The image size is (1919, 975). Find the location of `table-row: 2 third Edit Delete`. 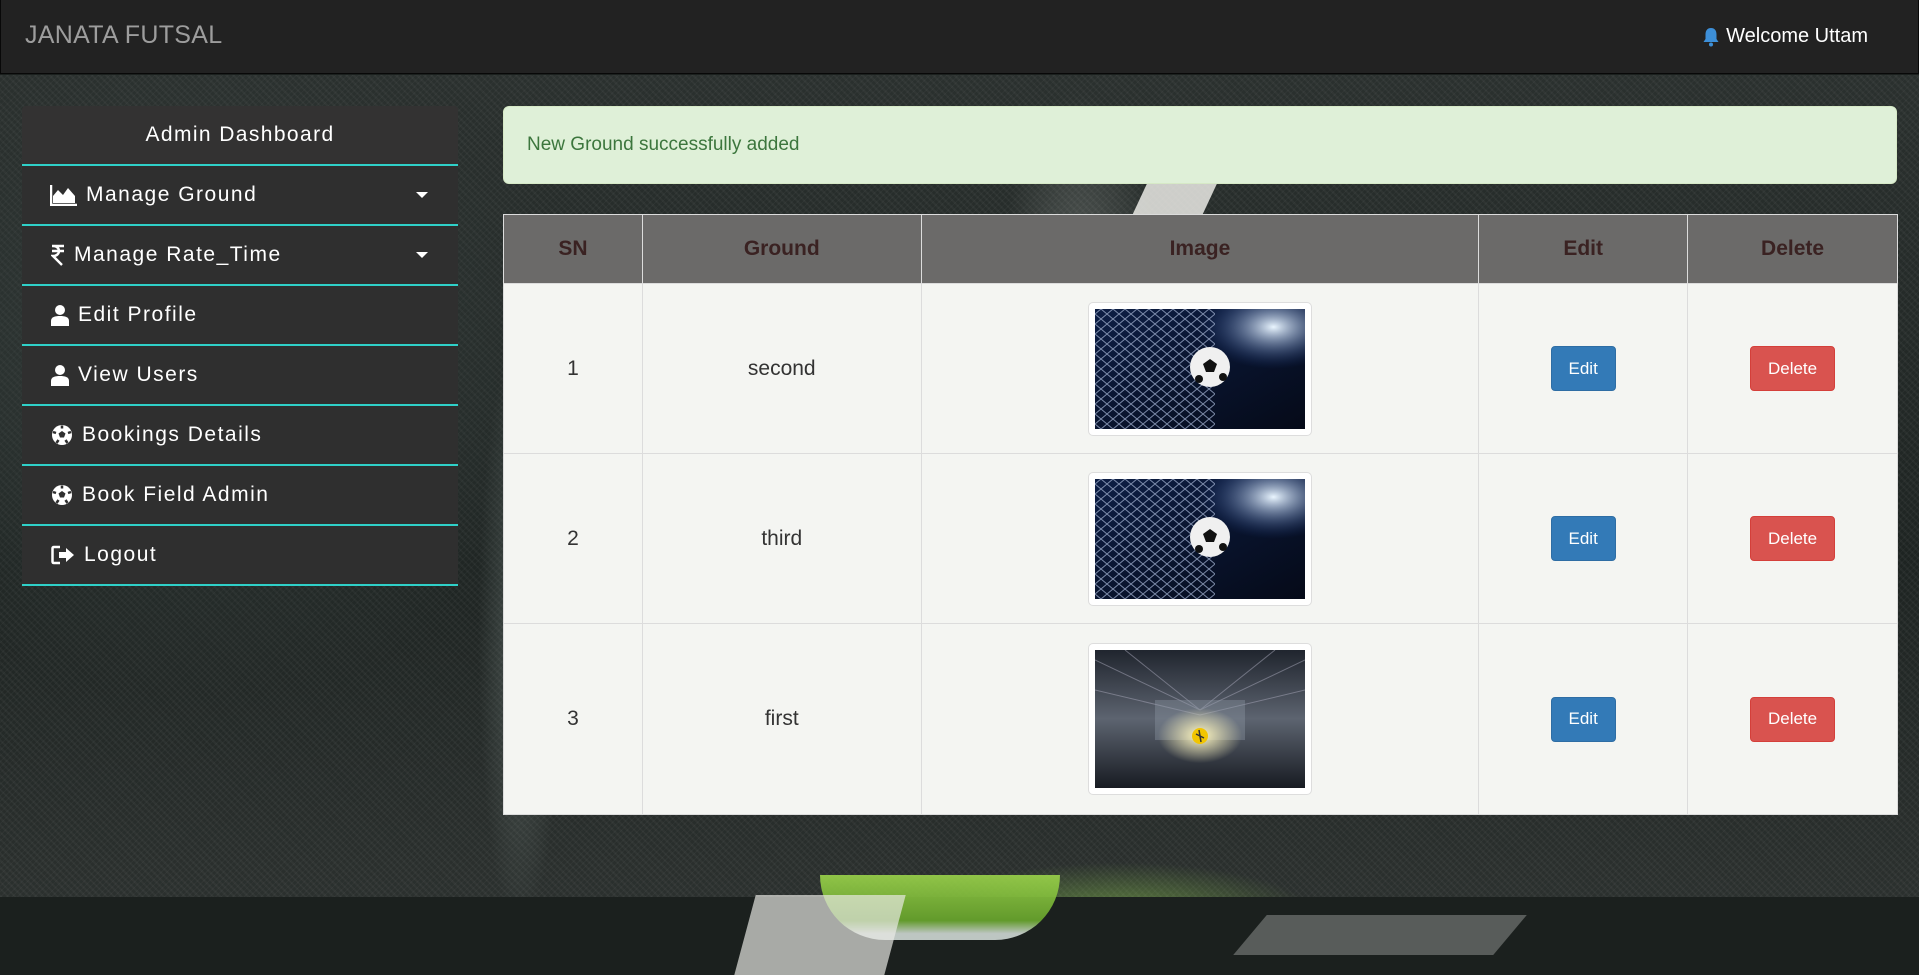

table-row: 2 third Edit Delete is located at coordinates (1200, 538).